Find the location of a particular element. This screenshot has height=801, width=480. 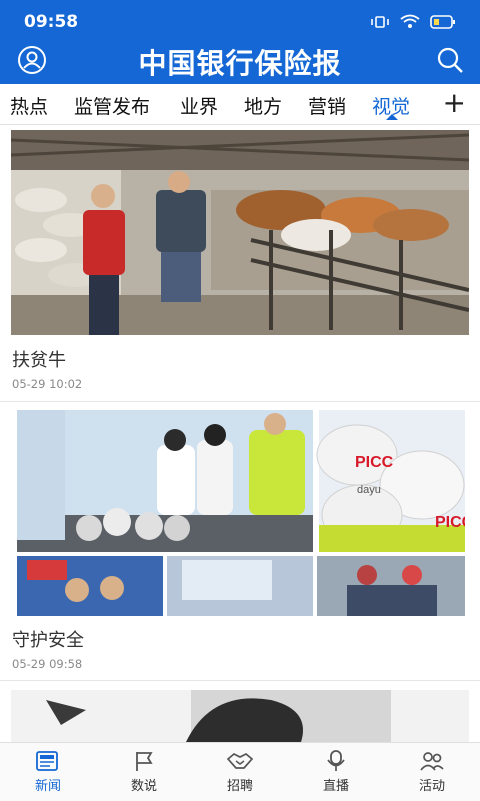

more-tabs-button: + is located at coordinates (454, 102).